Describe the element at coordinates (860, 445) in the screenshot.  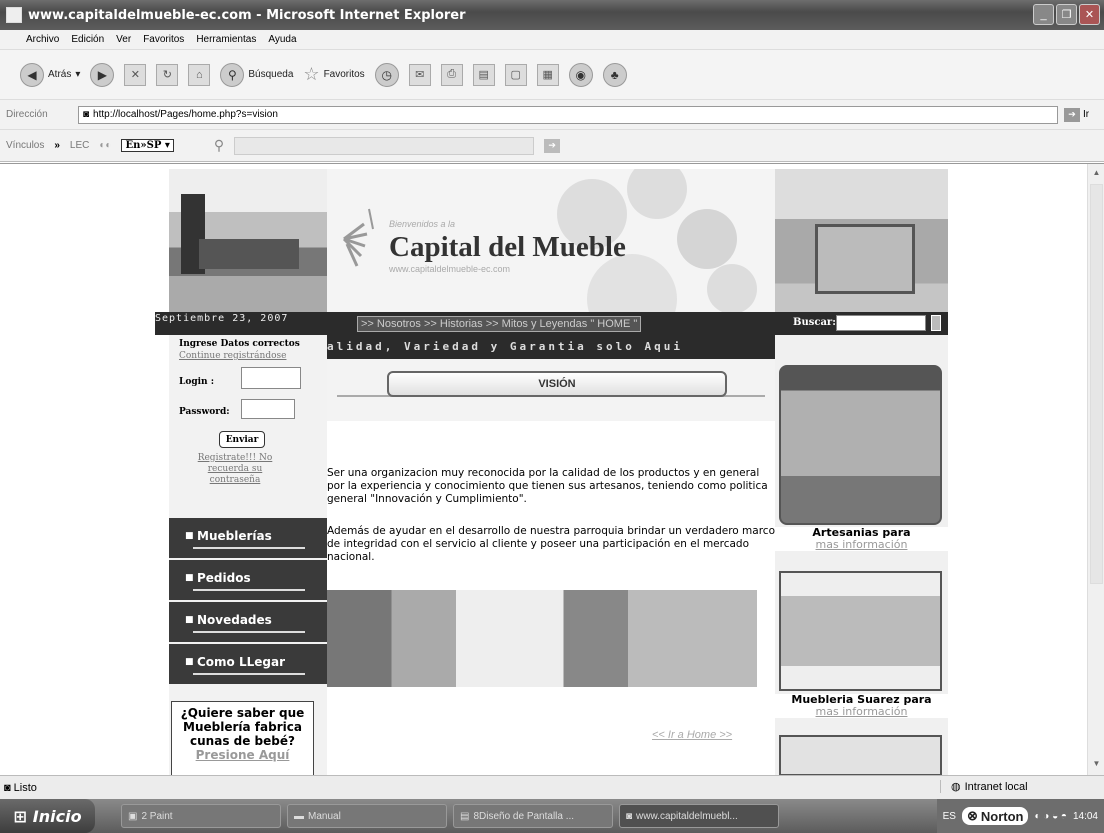
I see `artesanias-ad-image` at that location.